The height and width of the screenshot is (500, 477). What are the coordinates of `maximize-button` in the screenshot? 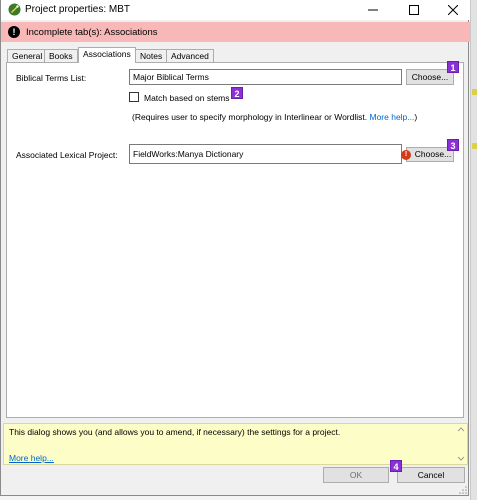 It's located at (414, 10).